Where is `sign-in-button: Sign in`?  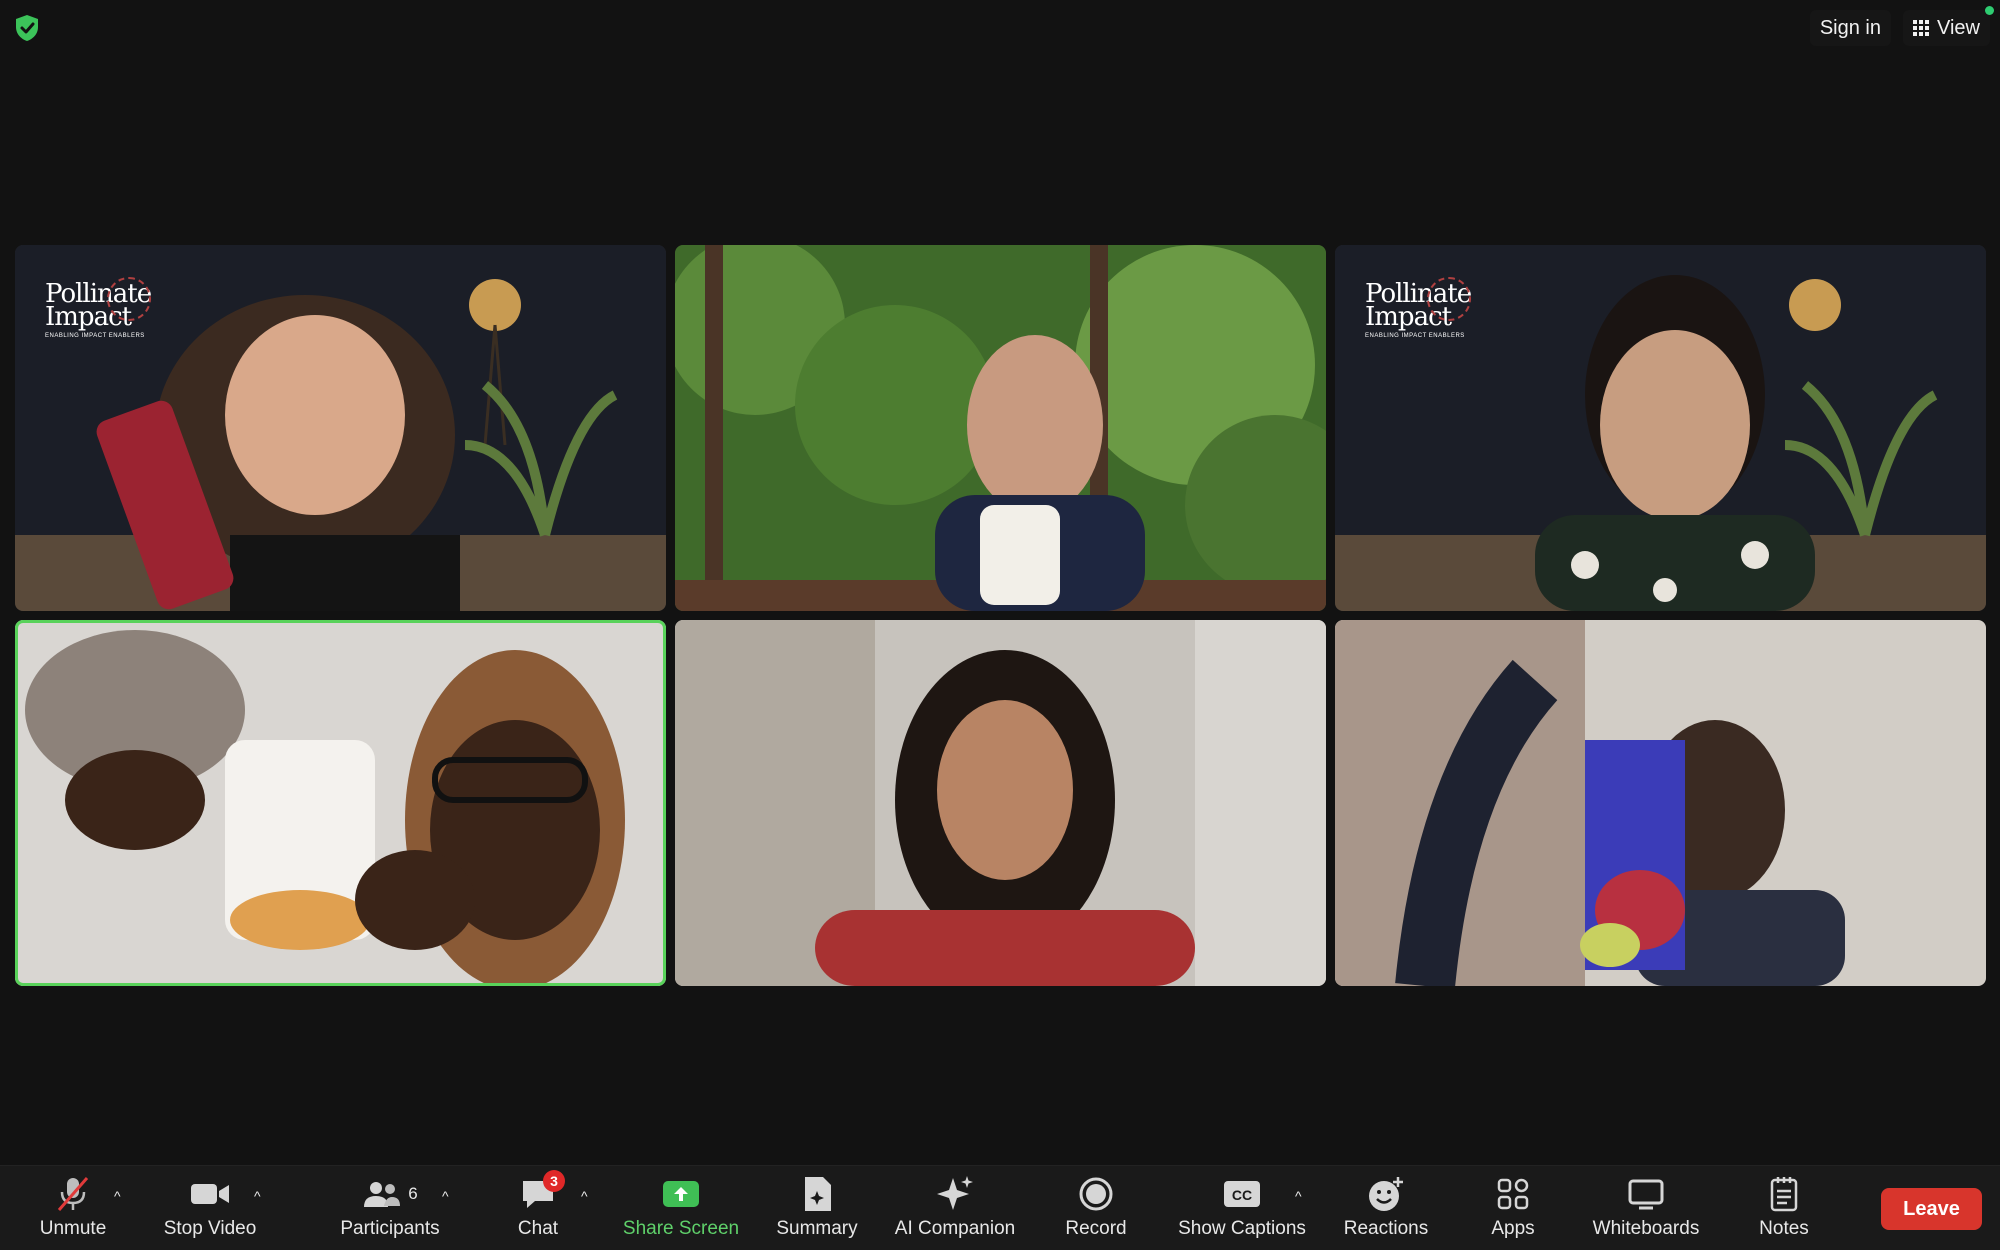 sign-in-button: Sign in is located at coordinates (1850, 28).